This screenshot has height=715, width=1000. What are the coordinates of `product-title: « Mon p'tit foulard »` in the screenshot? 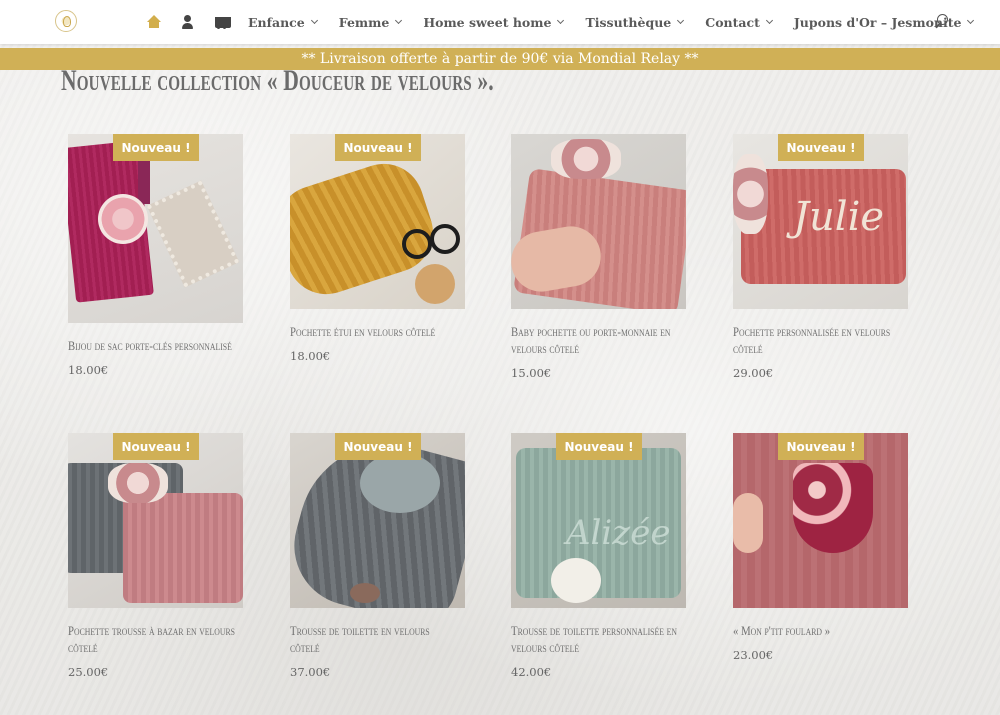 It's located at (819, 631).